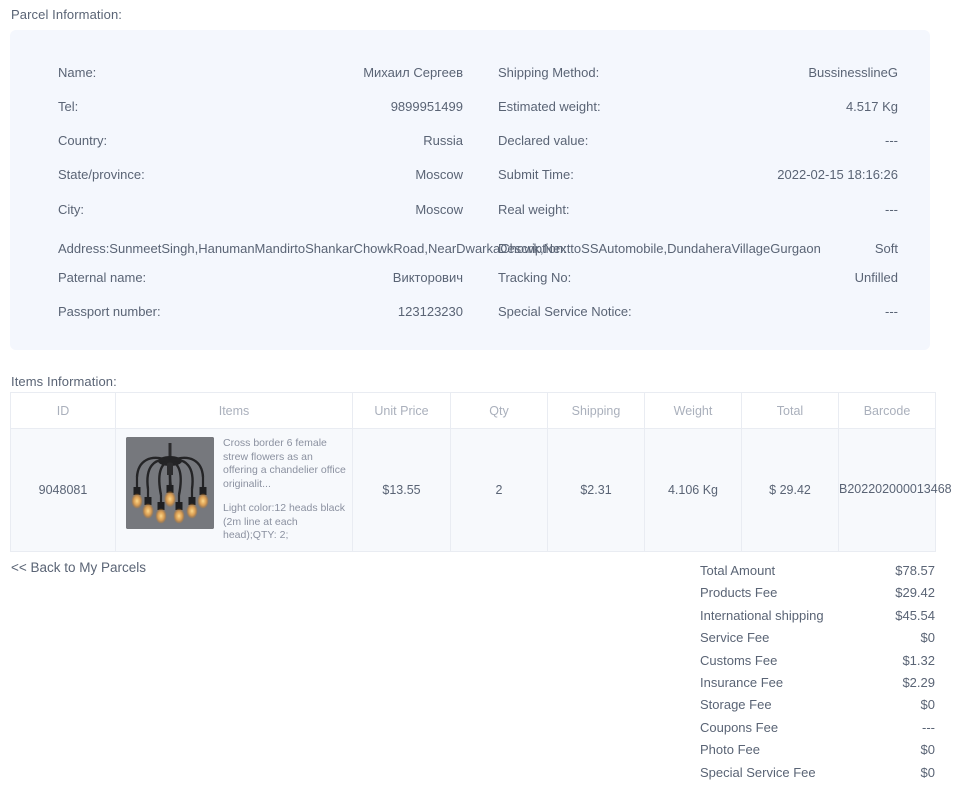 The height and width of the screenshot is (787, 970). Describe the element at coordinates (927, 705) in the screenshot. I see `total-value-storage-fee: $0` at that location.